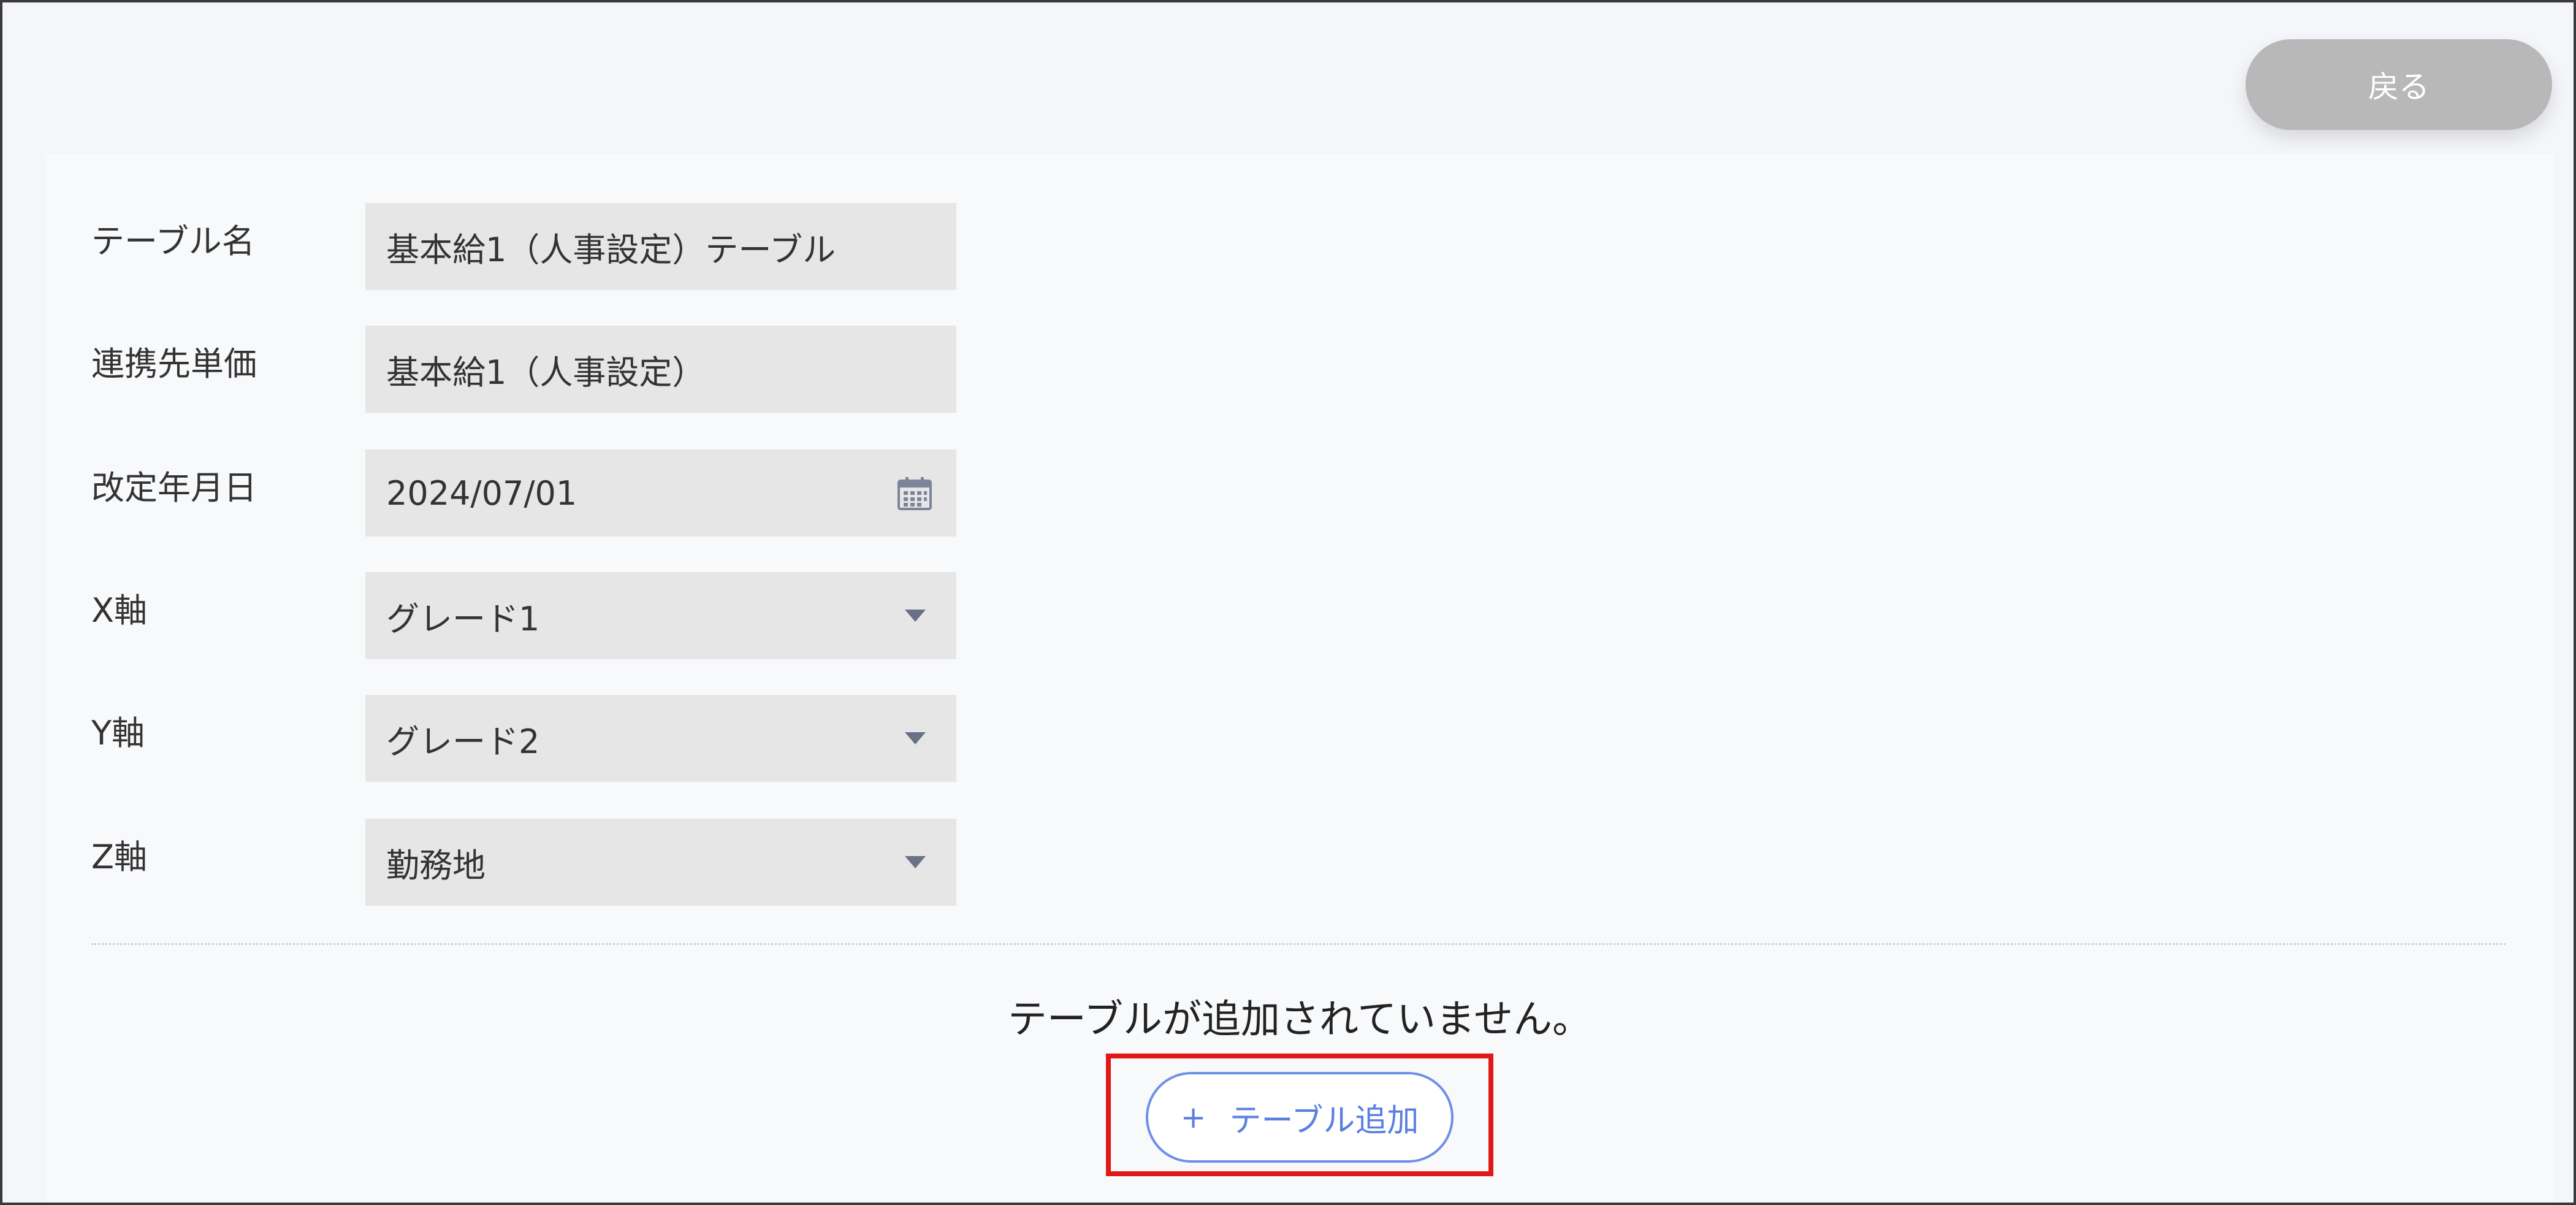 This screenshot has height=1205, width=2576. Describe the element at coordinates (118, 733) in the screenshot. I see `y-axis-label: Y軸` at that location.